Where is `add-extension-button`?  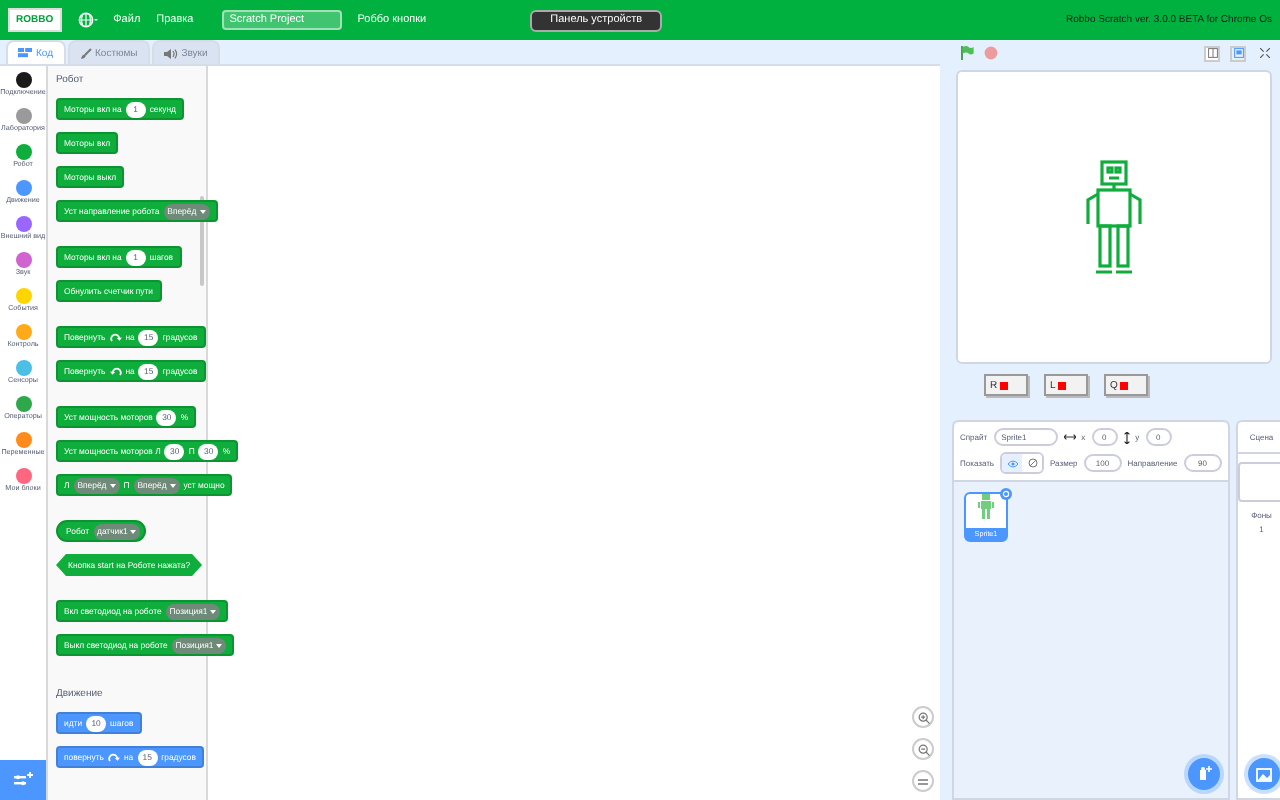
add-extension-button is located at coordinates (23, 780).